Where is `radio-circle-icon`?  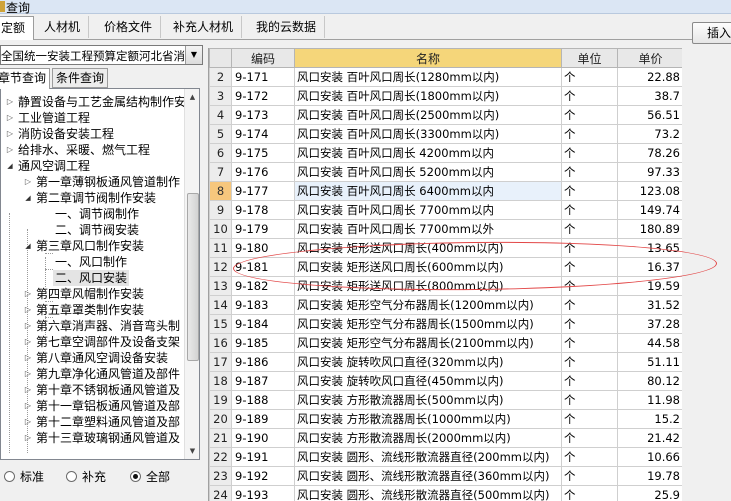
radio-circle-icon is located at coordinates (9, 476).